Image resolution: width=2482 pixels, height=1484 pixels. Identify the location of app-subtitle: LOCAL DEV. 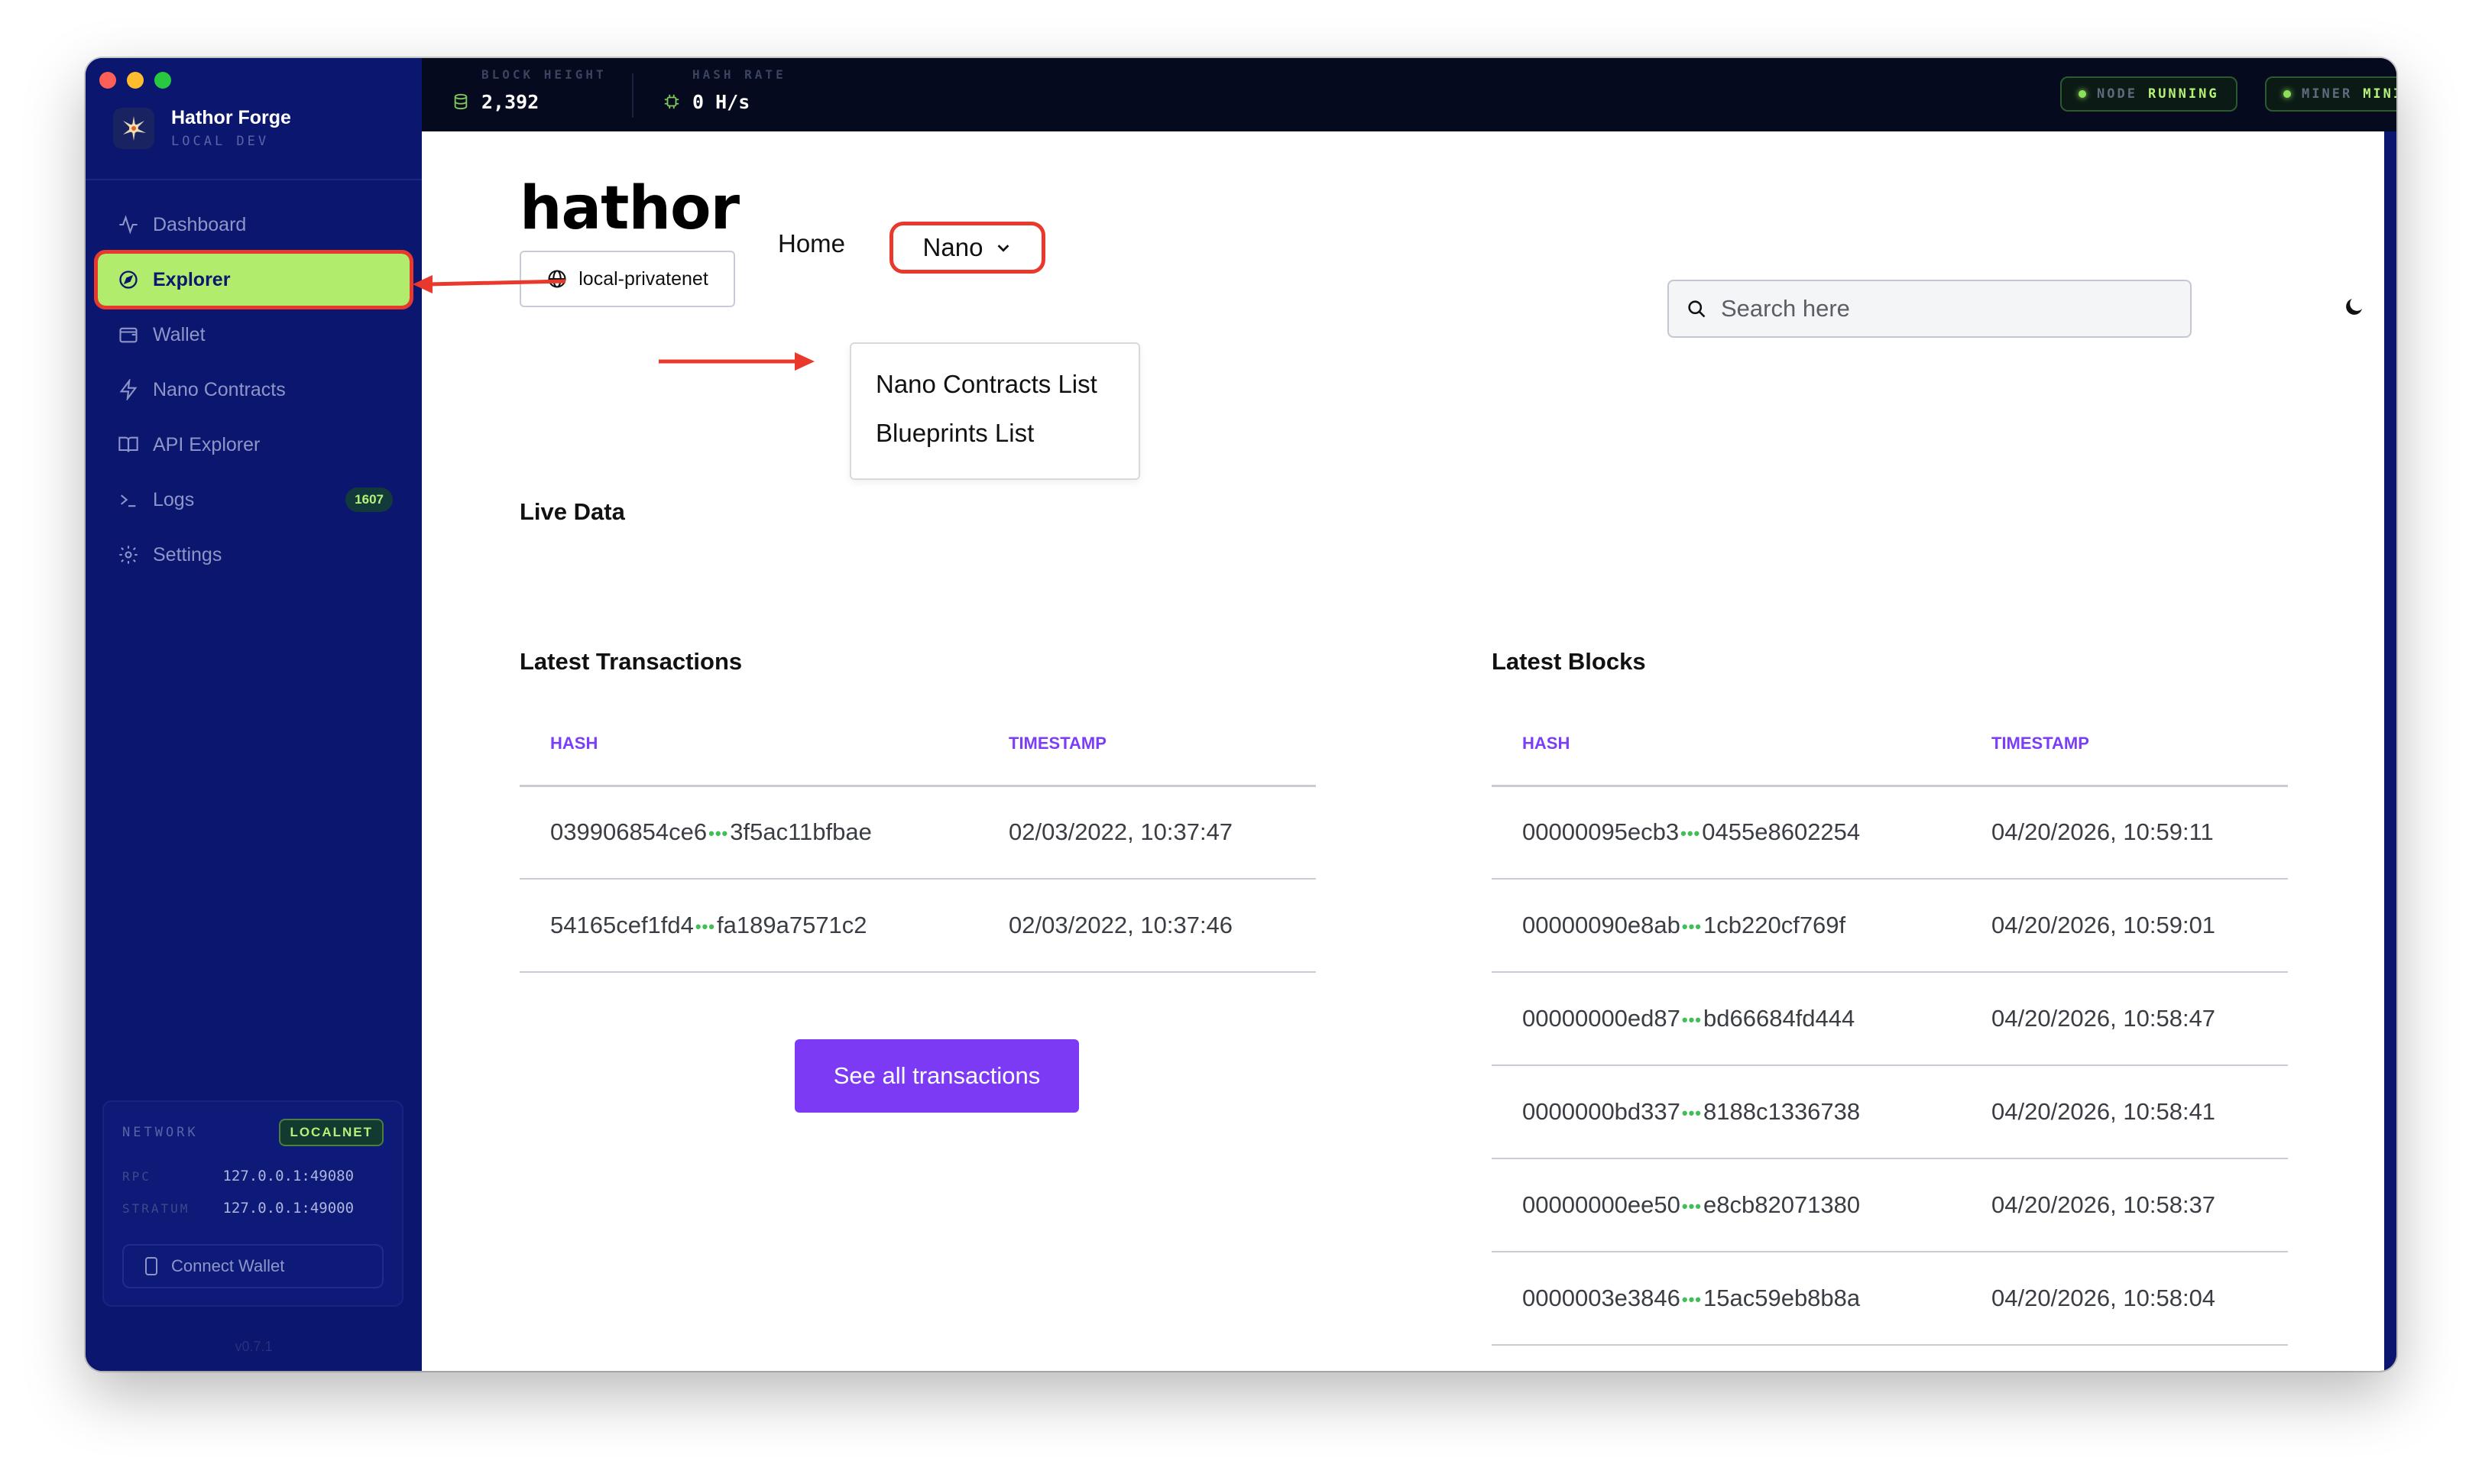
(220, 142).